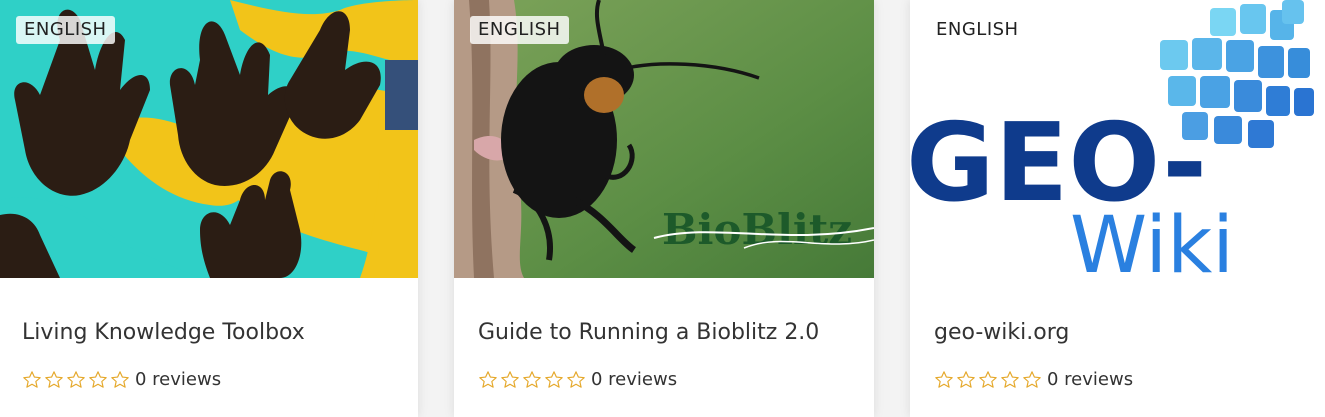 This screenshot has height=417, width=1325. I want to click on card-title: geo-wiki.org, so click(1119, 332).